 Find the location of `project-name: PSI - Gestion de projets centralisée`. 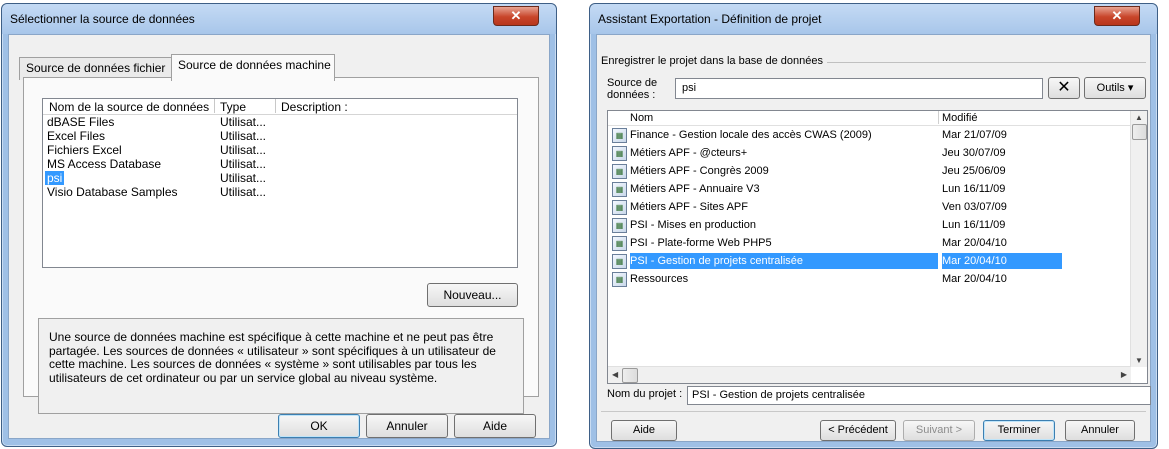

project-name: PSI - Gestion de projets centralisée is located at coordinates (784, 261).